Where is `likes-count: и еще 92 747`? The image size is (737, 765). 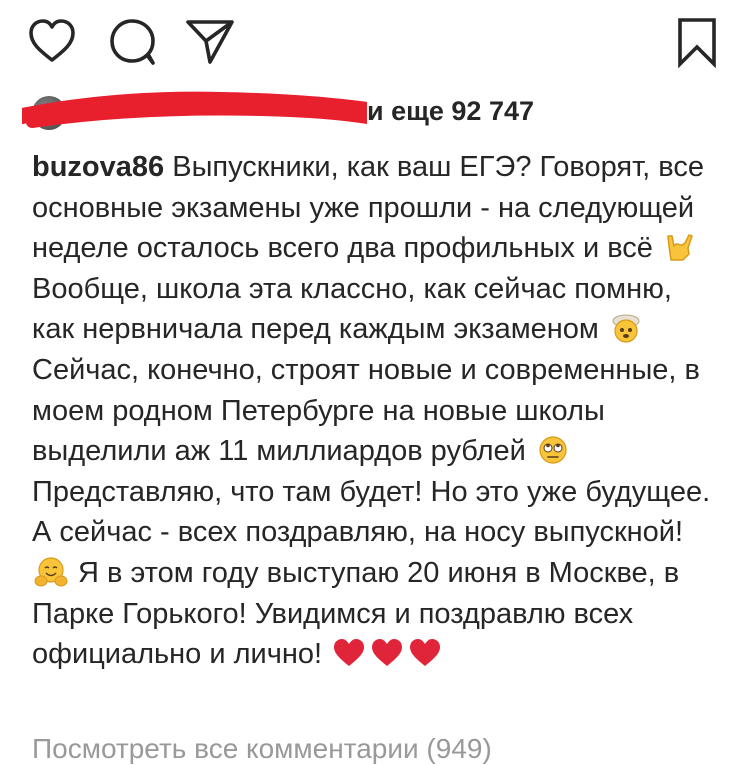 likes-count: и еще 92 747 is located at coordinates (450, 111).